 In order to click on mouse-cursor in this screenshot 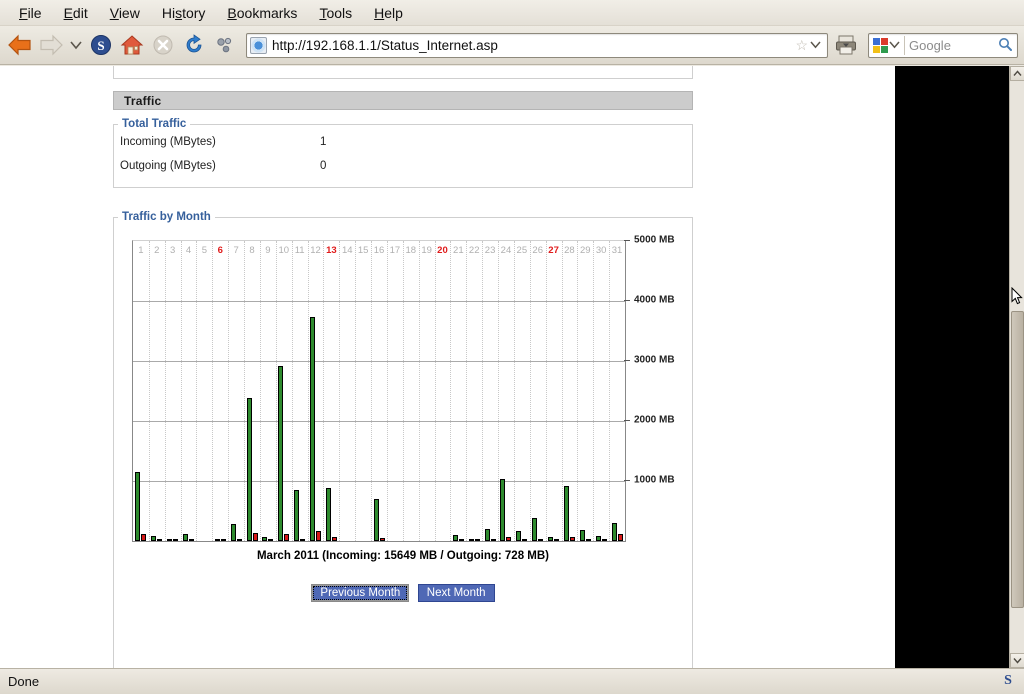, I will do `click(1017, 298)`.